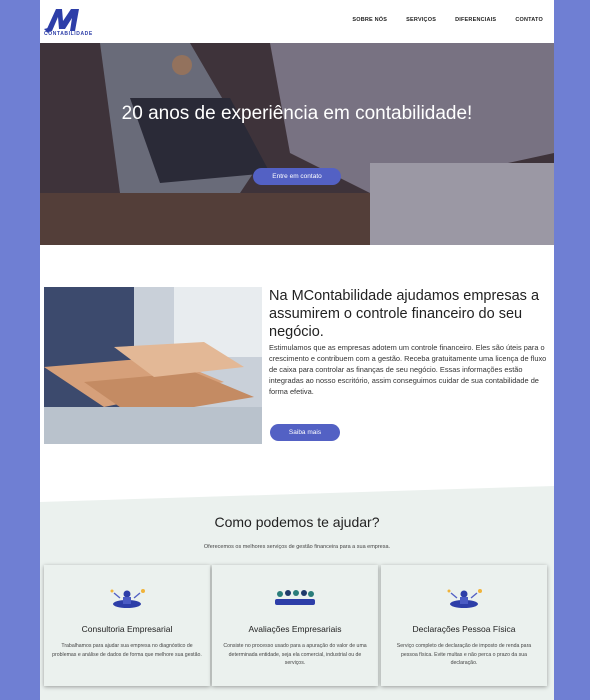 This screenshot has height=700, width=590. What do you see at coordinates (421, 20) in the screenshot?
I see `nav-servicos: SERVIÇOS` at bounding box center [421, 20].